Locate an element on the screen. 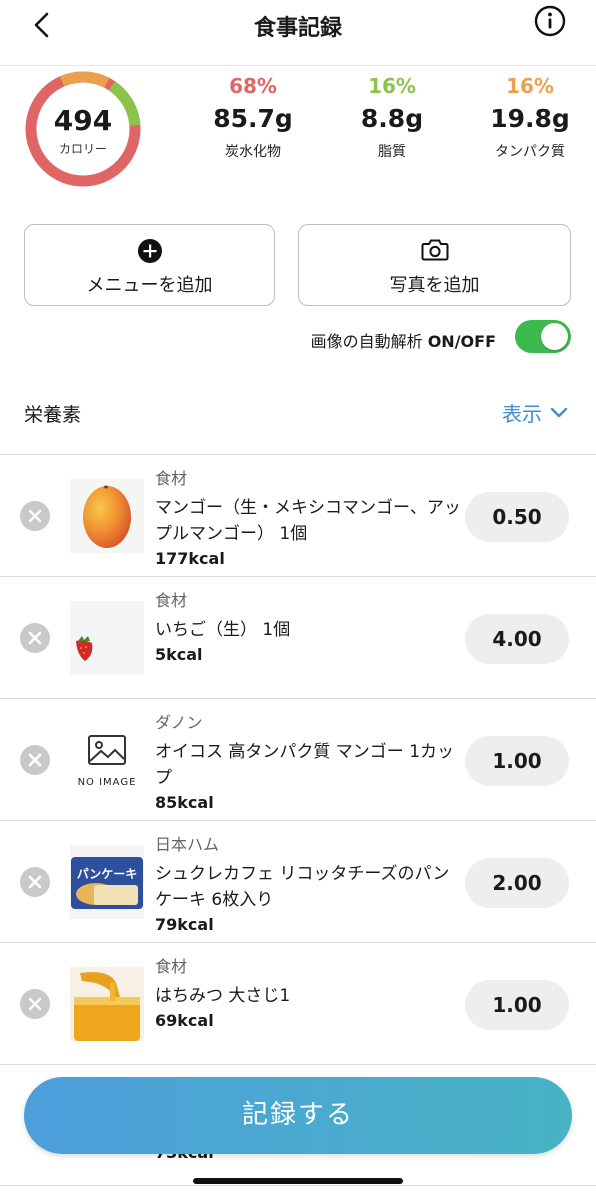 The image size is (596, 1199). item-name: シュクレカフェ リコッタチーズのパンケーキ 6枚入り is located at coordinates (302, 887).